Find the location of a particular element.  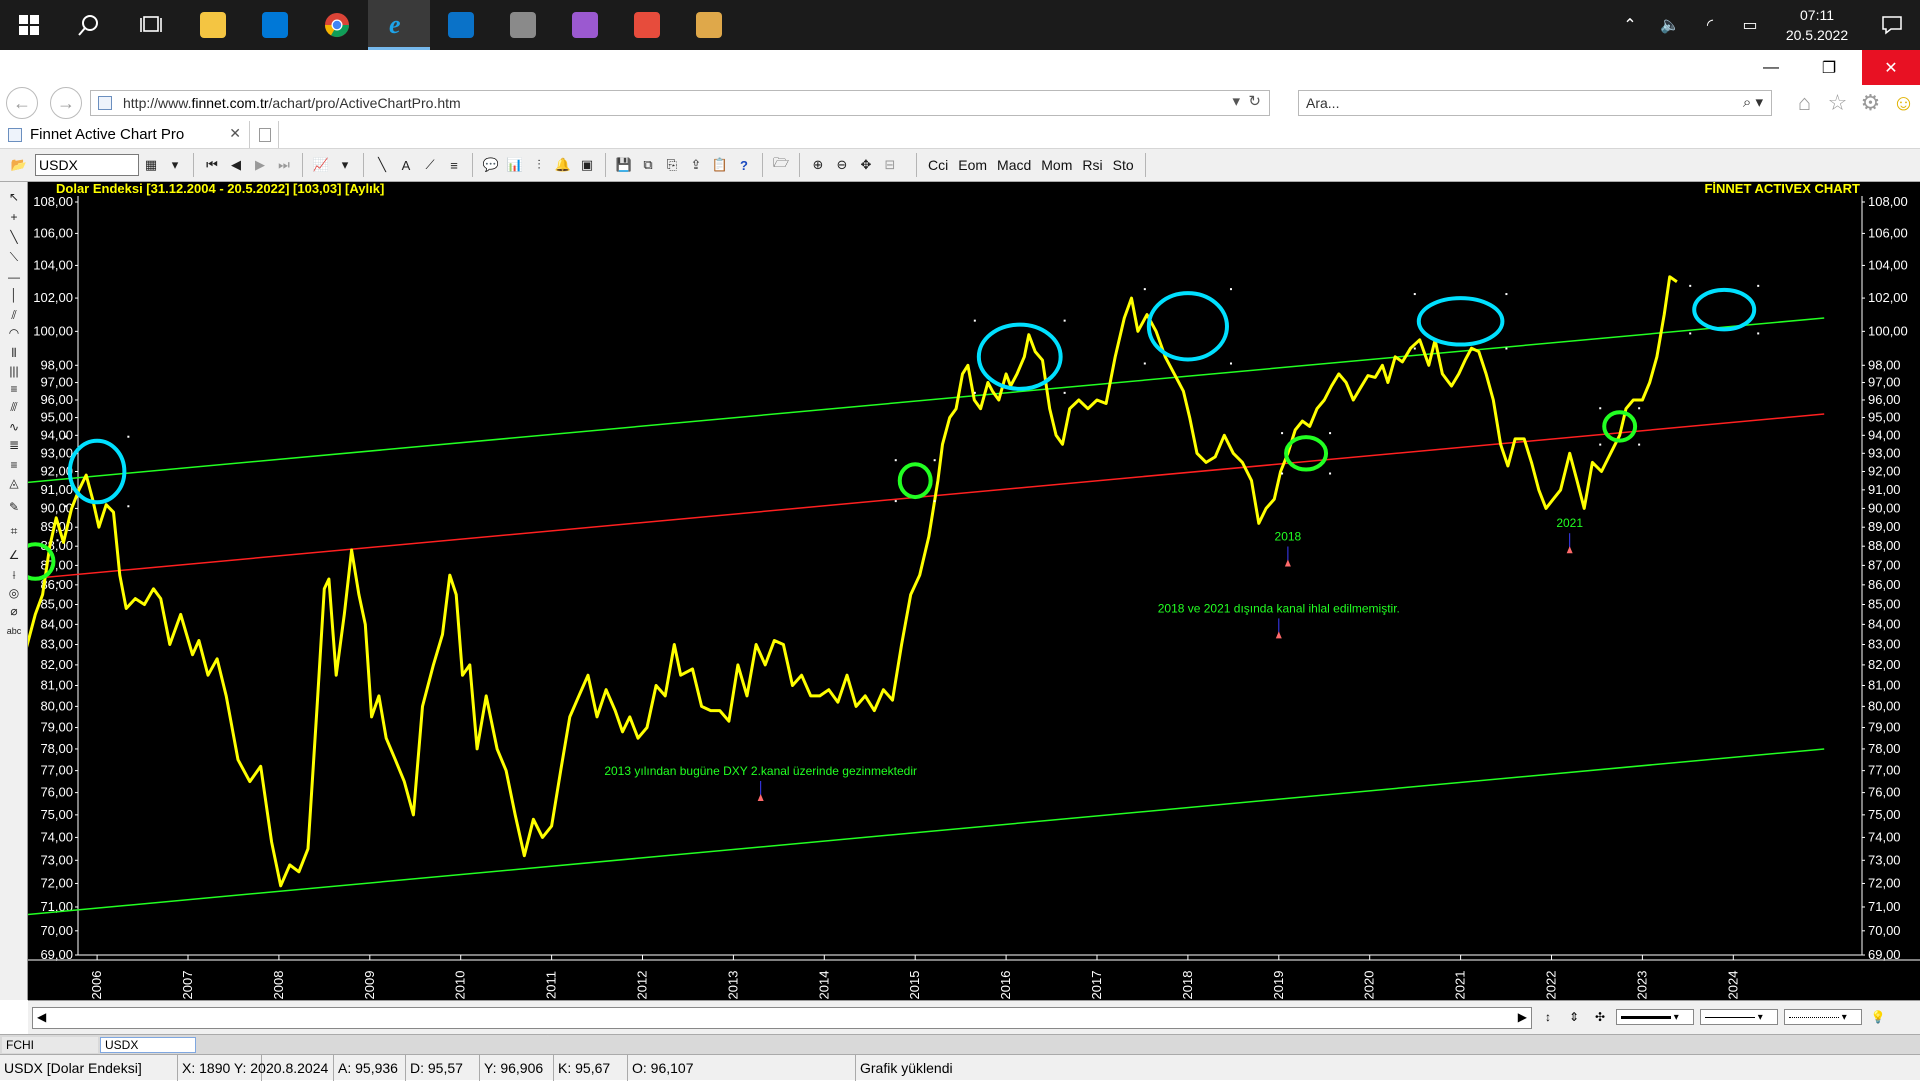

folder-icon: 🗁 is located at coordinates (781, 165).